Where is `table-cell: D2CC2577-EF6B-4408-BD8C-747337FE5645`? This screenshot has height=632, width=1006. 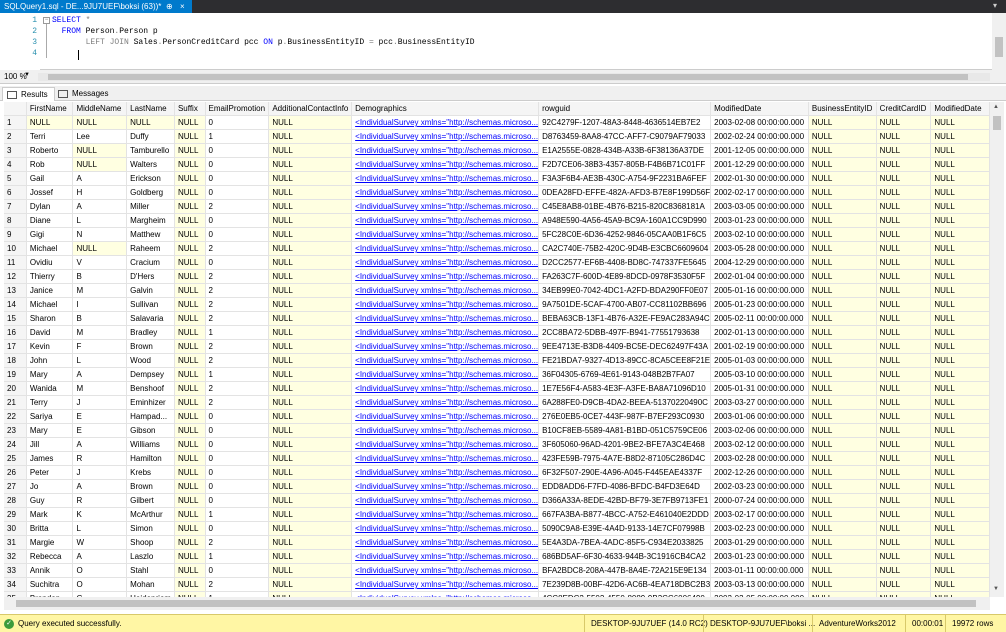 table-cell: D2CC2577-EF6B-4408-BD8C-747337FE5645 is located at coordinates (625, 263).